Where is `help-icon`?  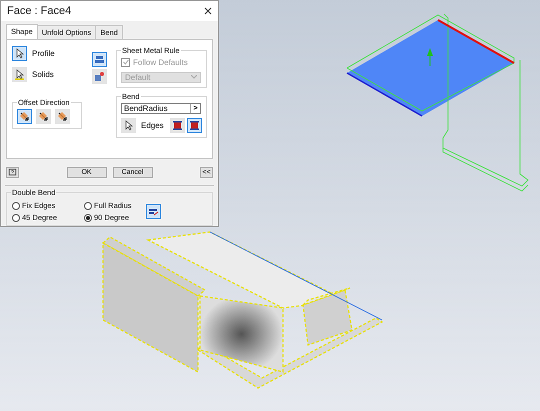 help-icon is located at coordinates (12, 172).